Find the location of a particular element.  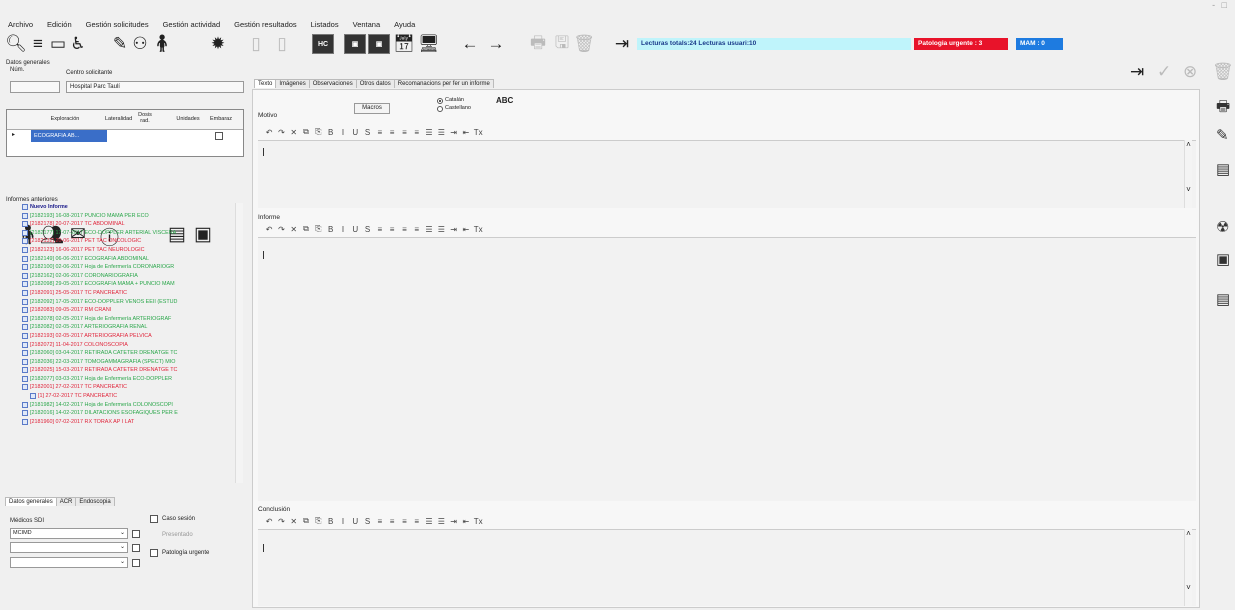

list-icon: ≡ is located at coordinates (38, 44).